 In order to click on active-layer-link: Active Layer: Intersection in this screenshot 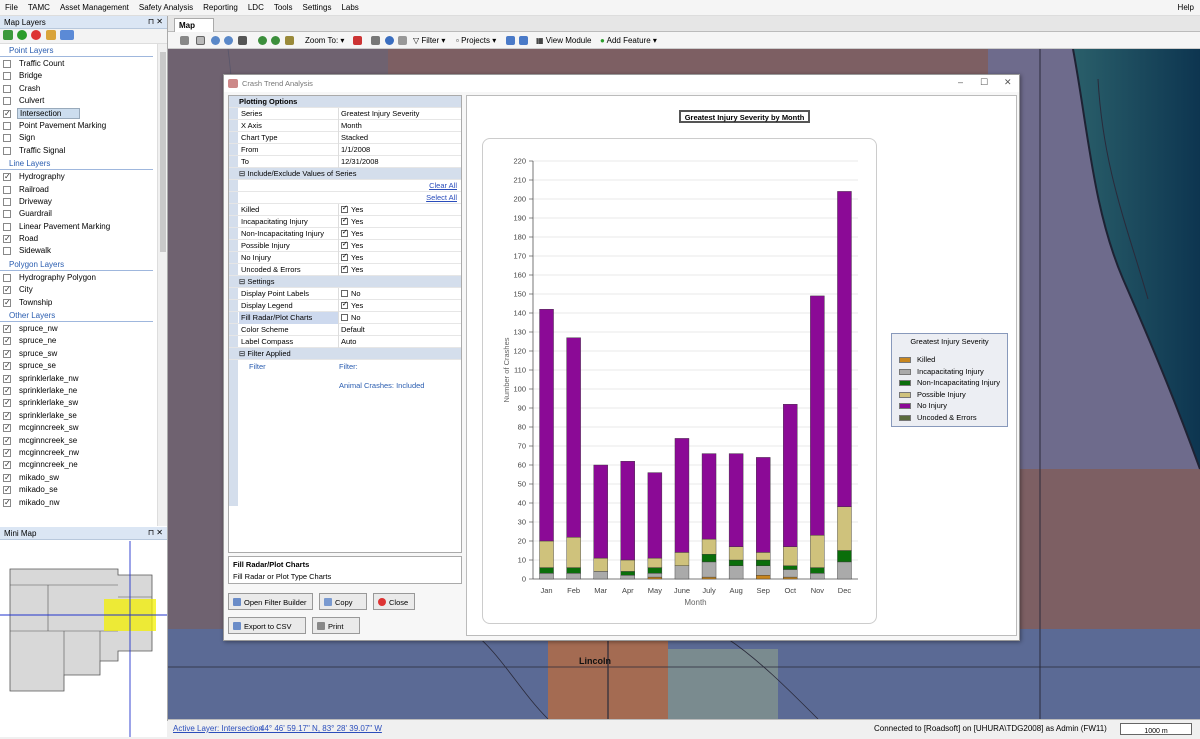, I will do `click(218, 728)`.